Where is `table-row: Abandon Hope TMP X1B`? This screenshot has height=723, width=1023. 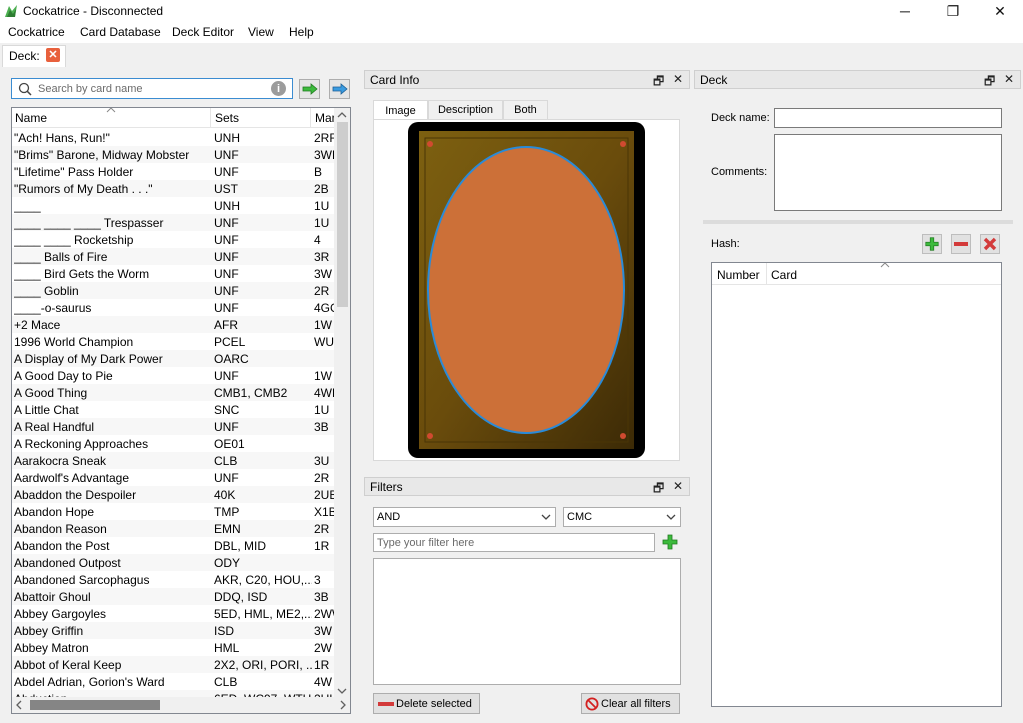
table-row: Abandon Hope TMP X1B is located at coordinates (173, 511).